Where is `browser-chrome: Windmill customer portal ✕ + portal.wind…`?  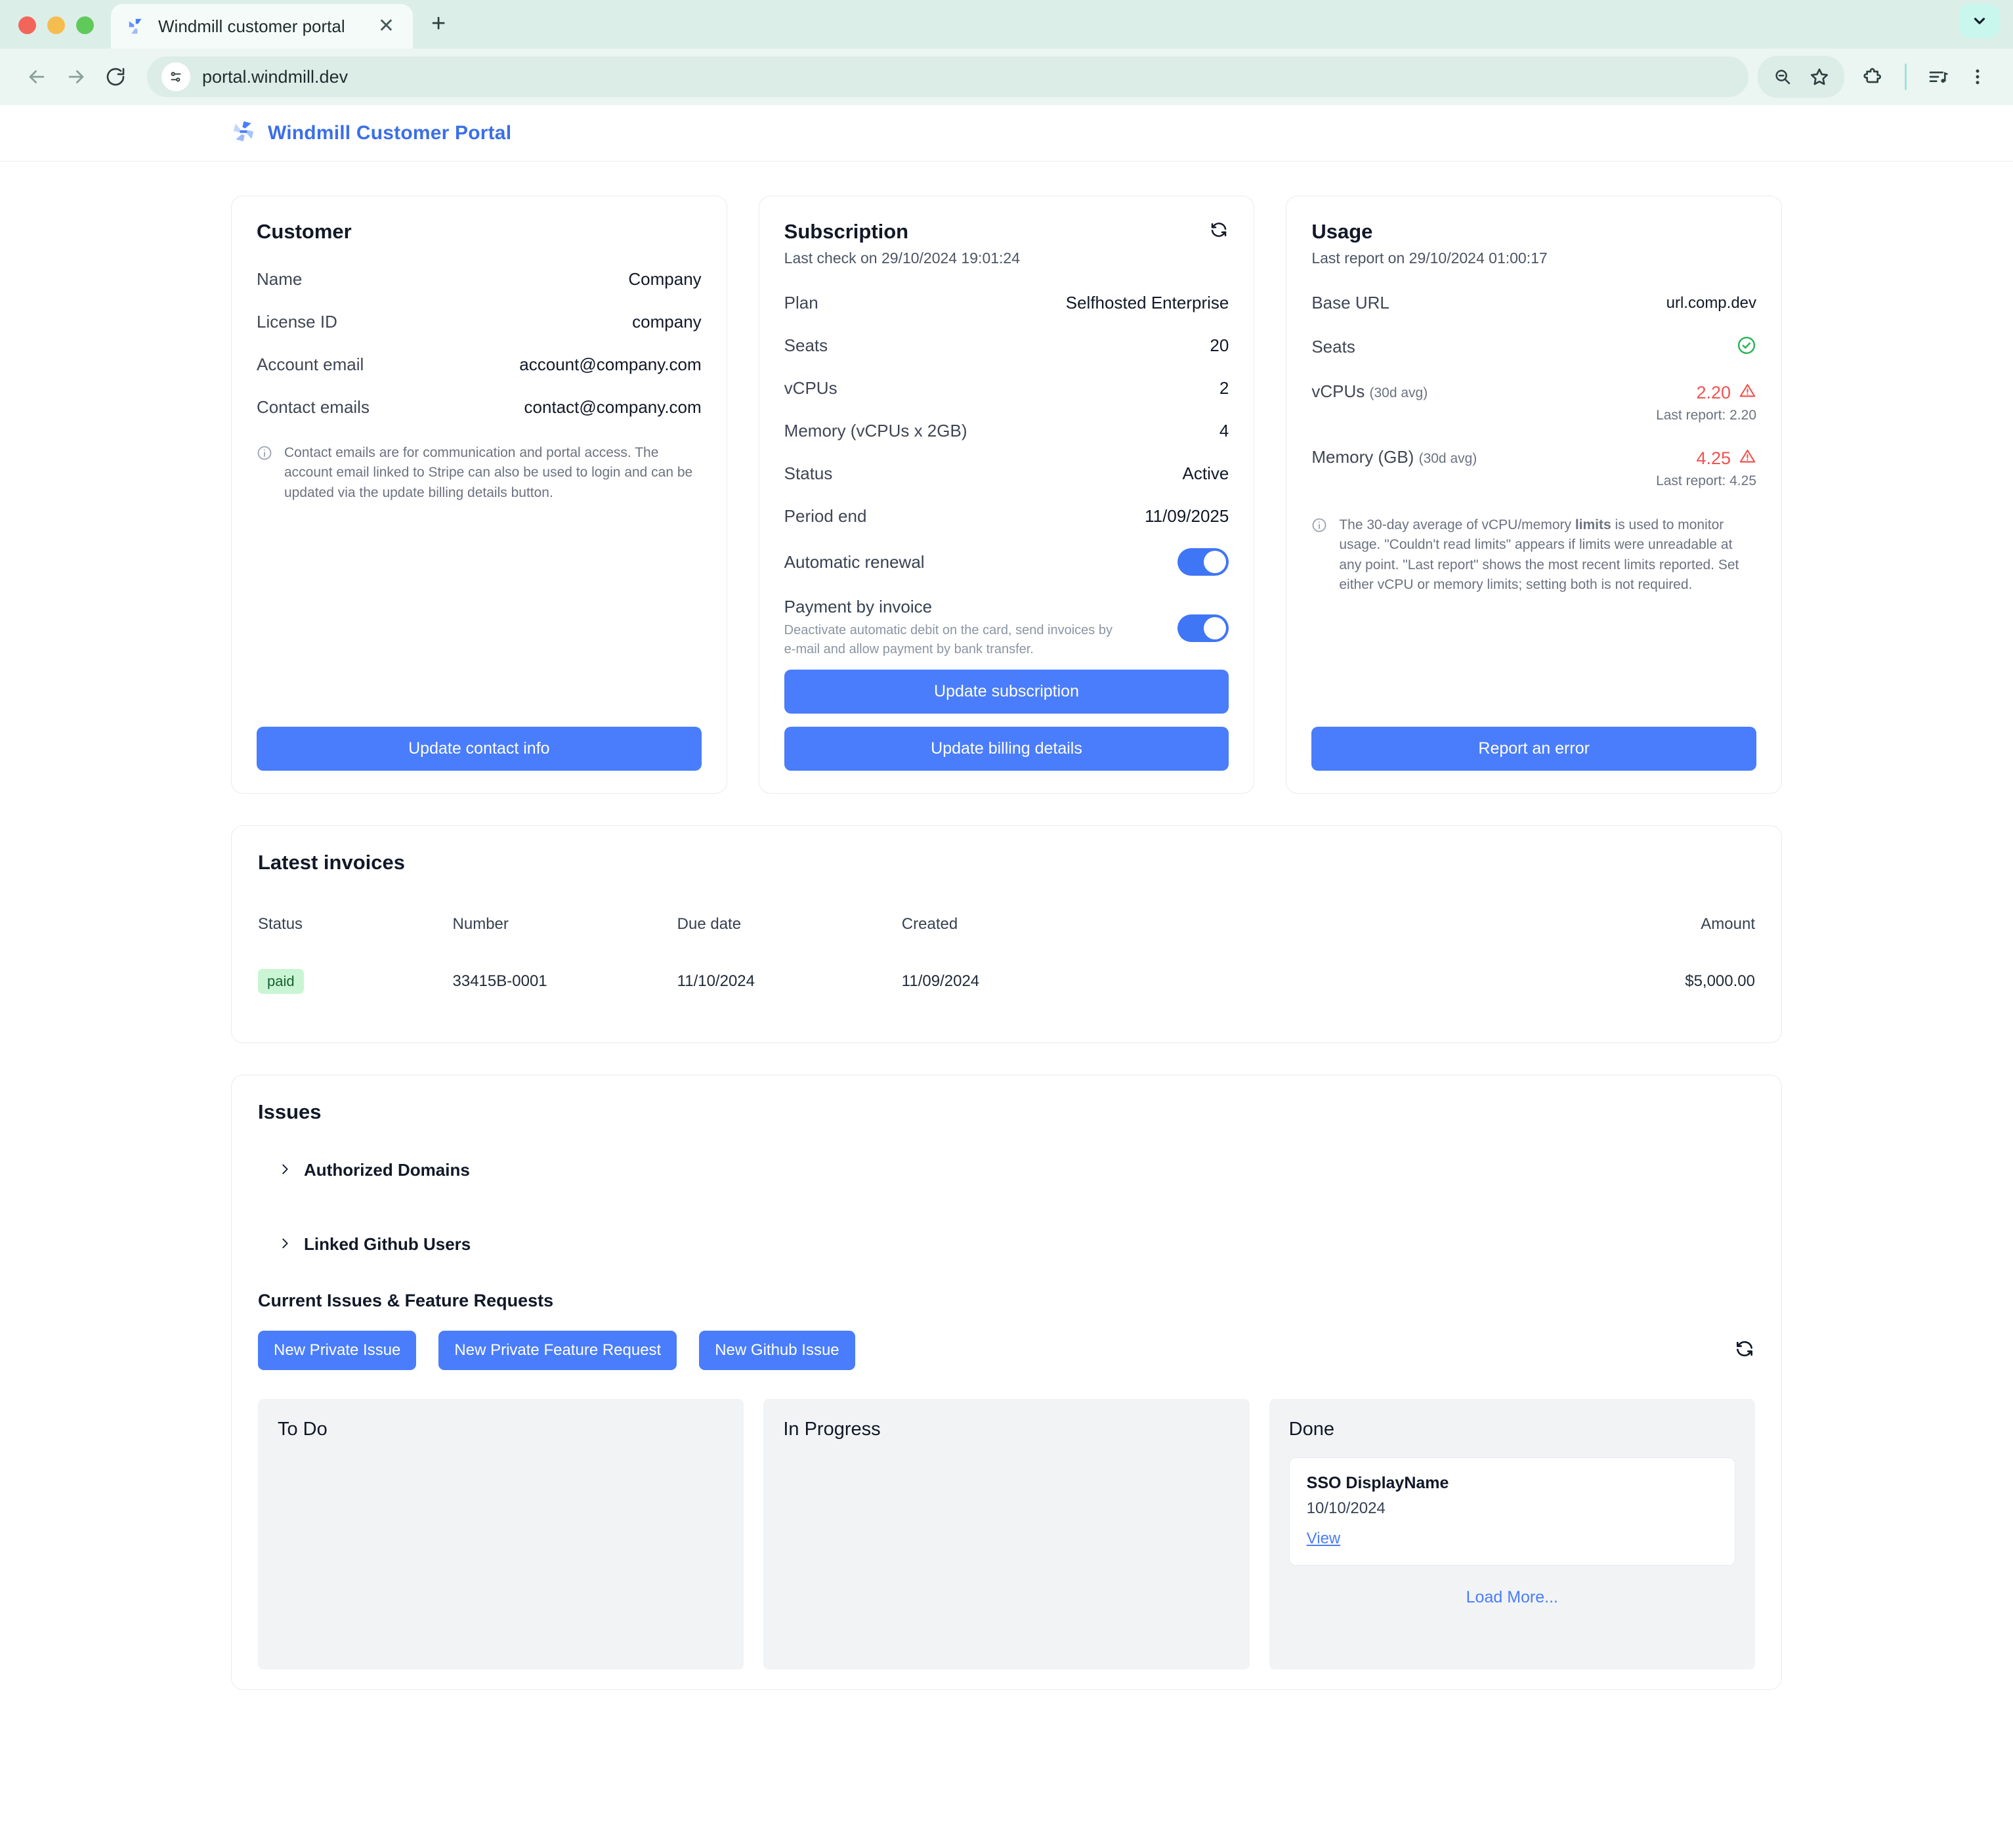
browser-chrome: Windmill customer portal ✕ + portal.wind… is located at coordinates (1006, 52).